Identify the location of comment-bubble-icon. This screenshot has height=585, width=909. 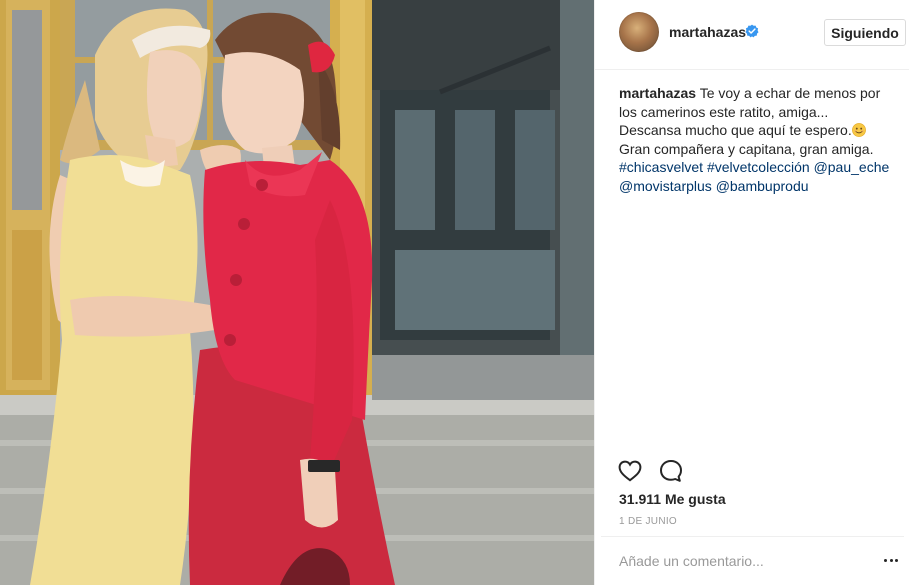
(671, 471).